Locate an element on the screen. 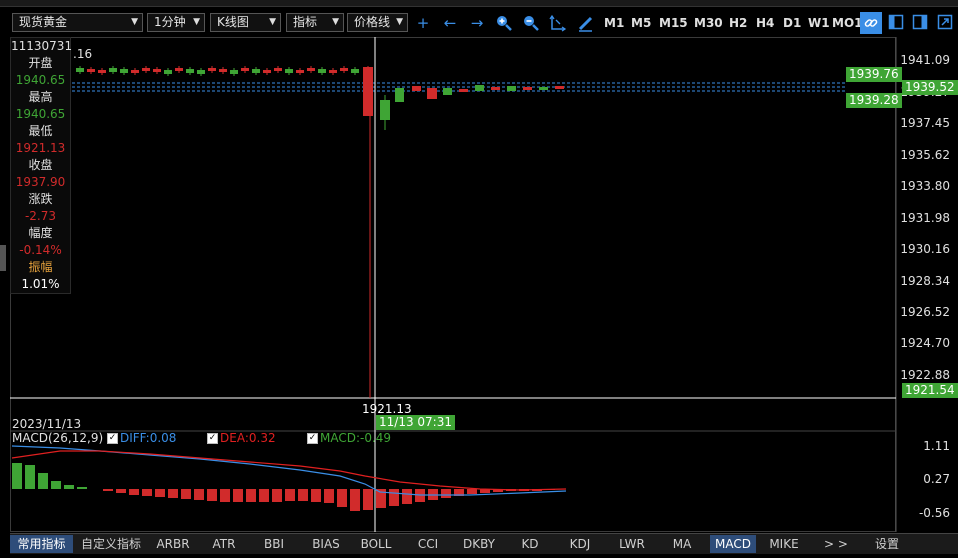  info-amp-value: 1.01% is located at coordinates (40, 284).